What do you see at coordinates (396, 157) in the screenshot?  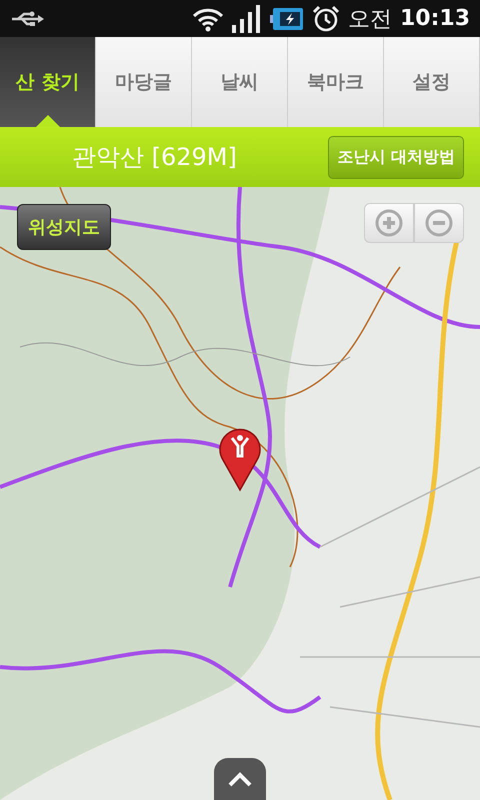 I see `emergency-guide-button: 조난시 대처방법` at bounding box center [396, 157].